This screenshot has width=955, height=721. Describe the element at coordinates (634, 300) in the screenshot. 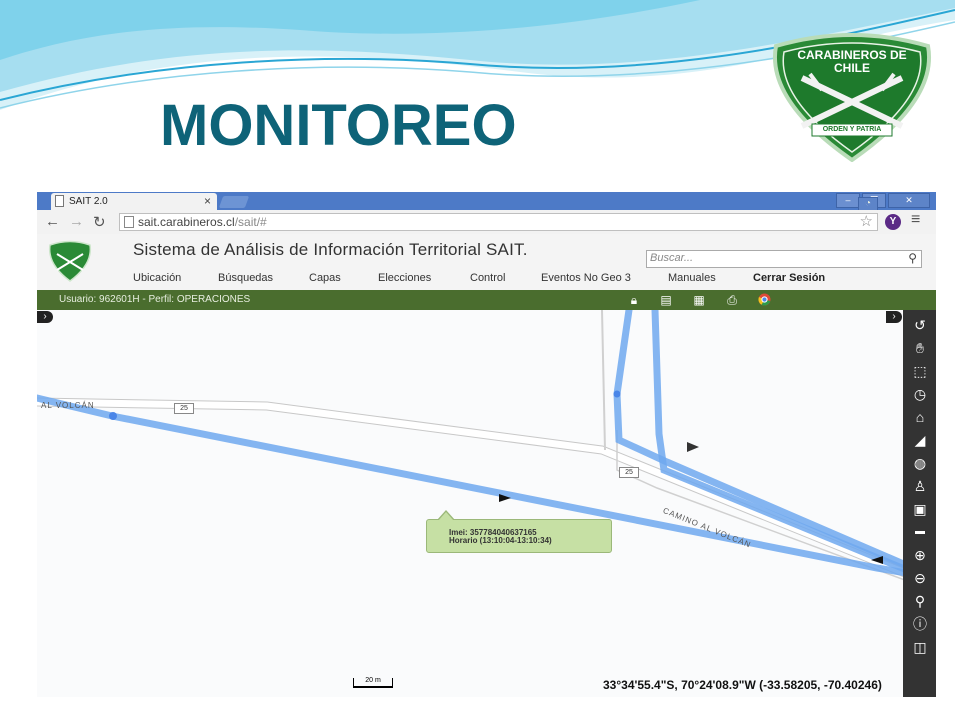

I see `lock-icon: 🔒︎` at that location.